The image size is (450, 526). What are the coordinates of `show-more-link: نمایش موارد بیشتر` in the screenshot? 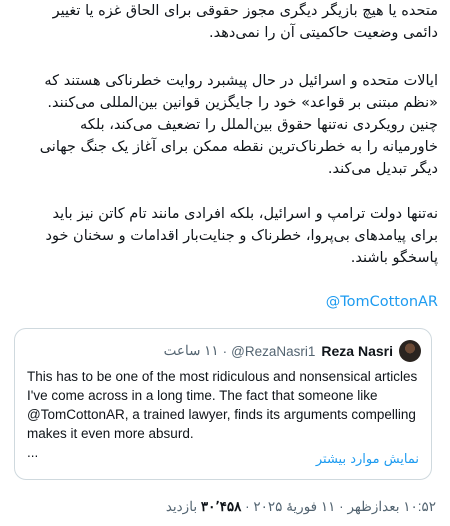 It's located at (367, 459).